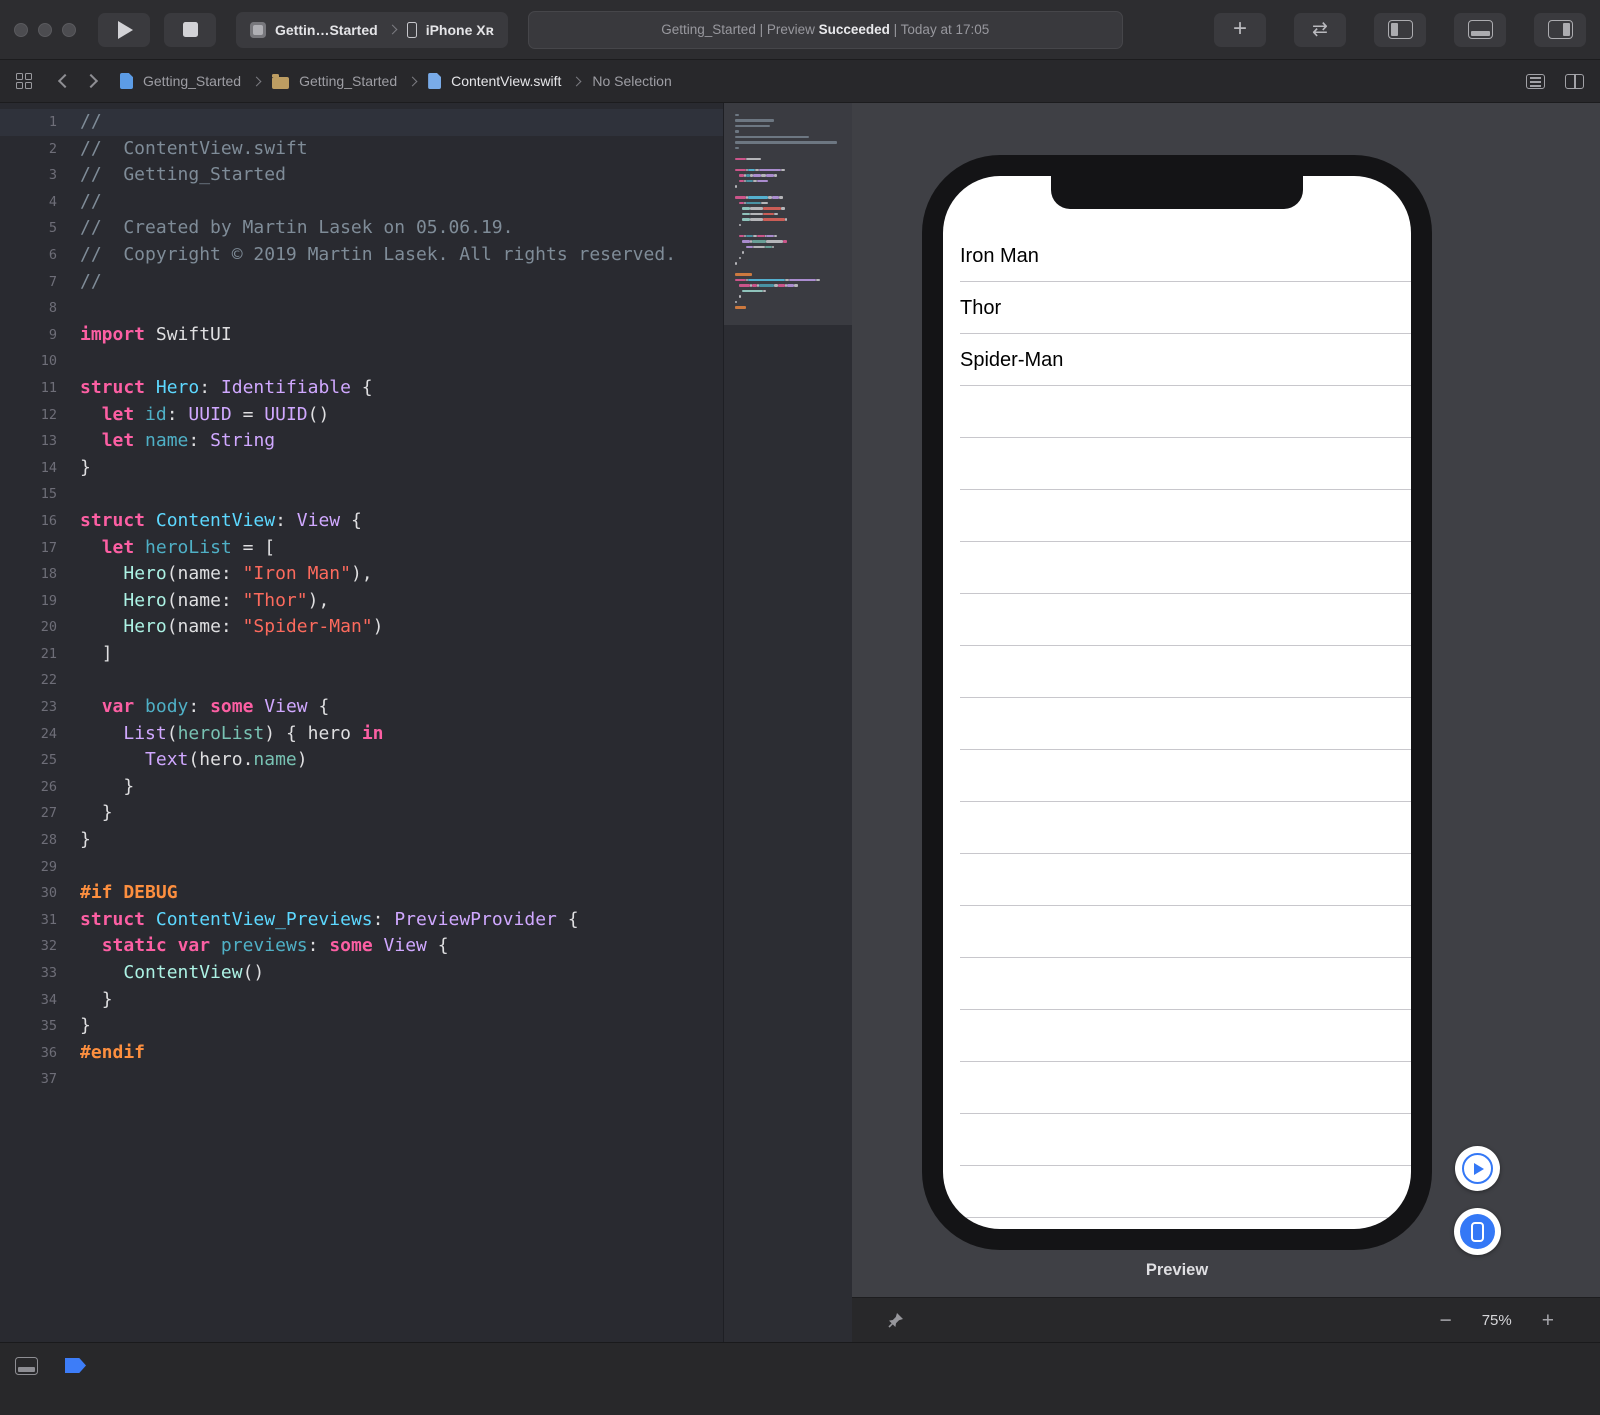  Describe the element at coordinates (28, 973) in the screenshot. I see `line-number: 33` at that location.